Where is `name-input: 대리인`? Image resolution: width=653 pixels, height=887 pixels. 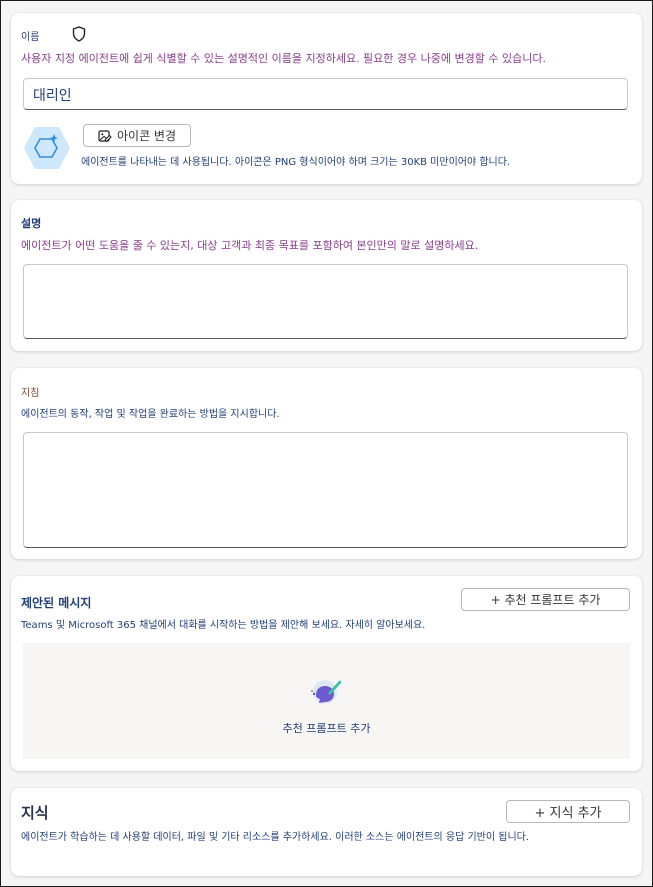 name-input: 대리인 is located at coordinates (325, 94).